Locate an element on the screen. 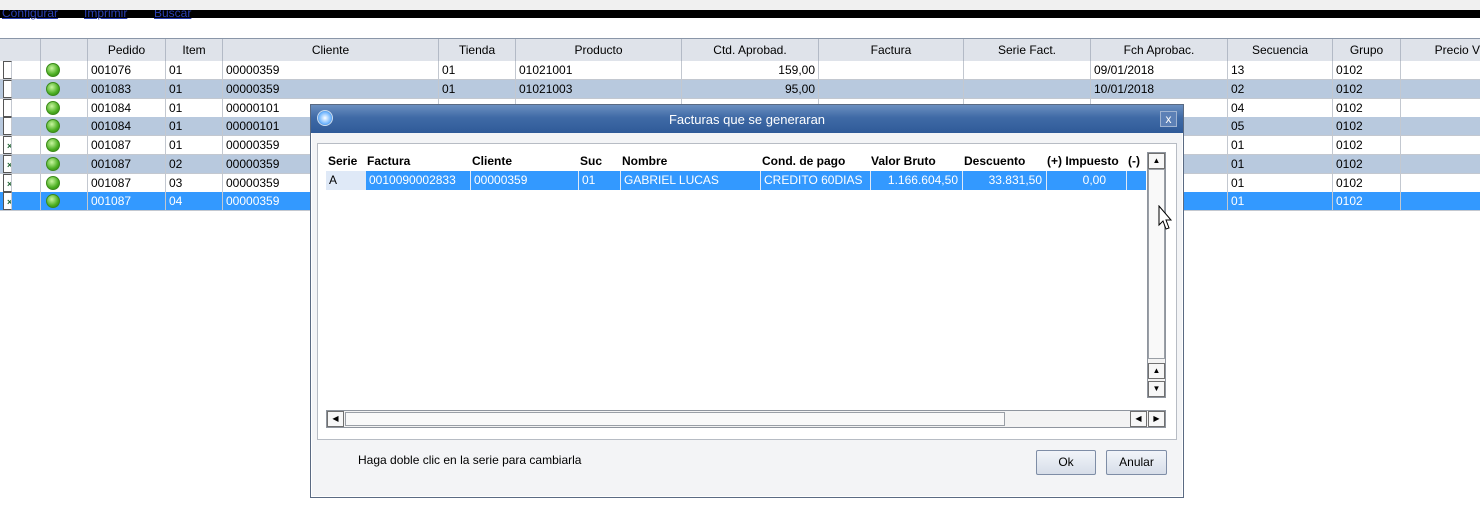 This screenshot has width=1480, height=527. col-pedido: Pedido is located at coordinates (127, 50).